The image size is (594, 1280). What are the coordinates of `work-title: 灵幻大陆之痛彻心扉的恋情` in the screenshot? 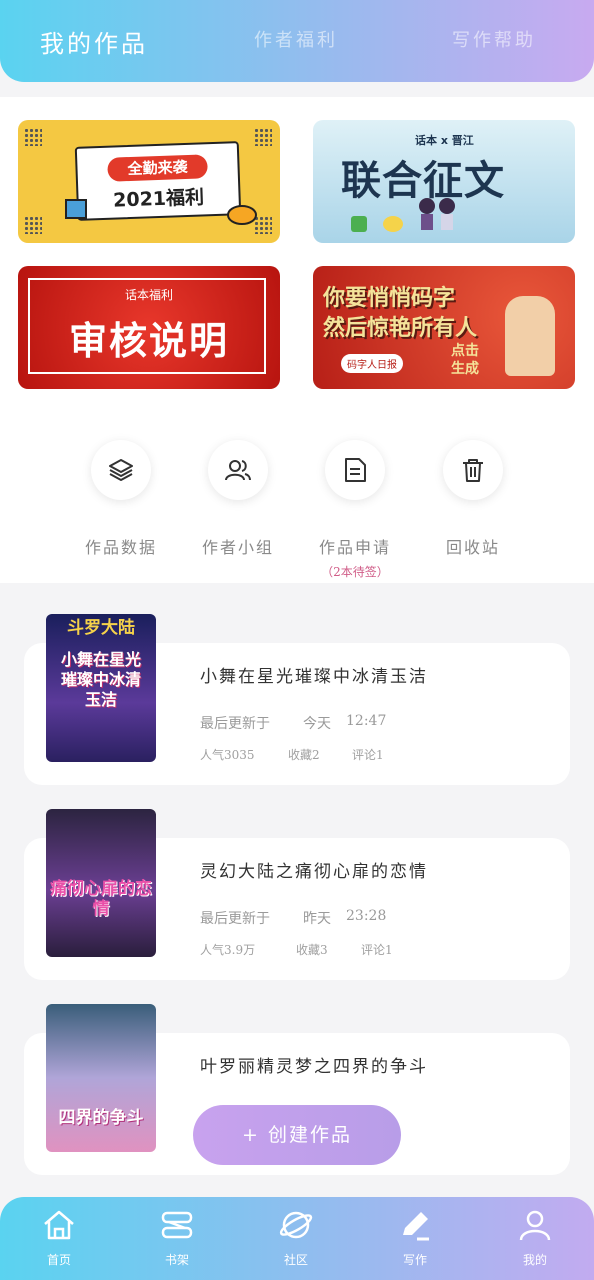 It's located at (314, 869).